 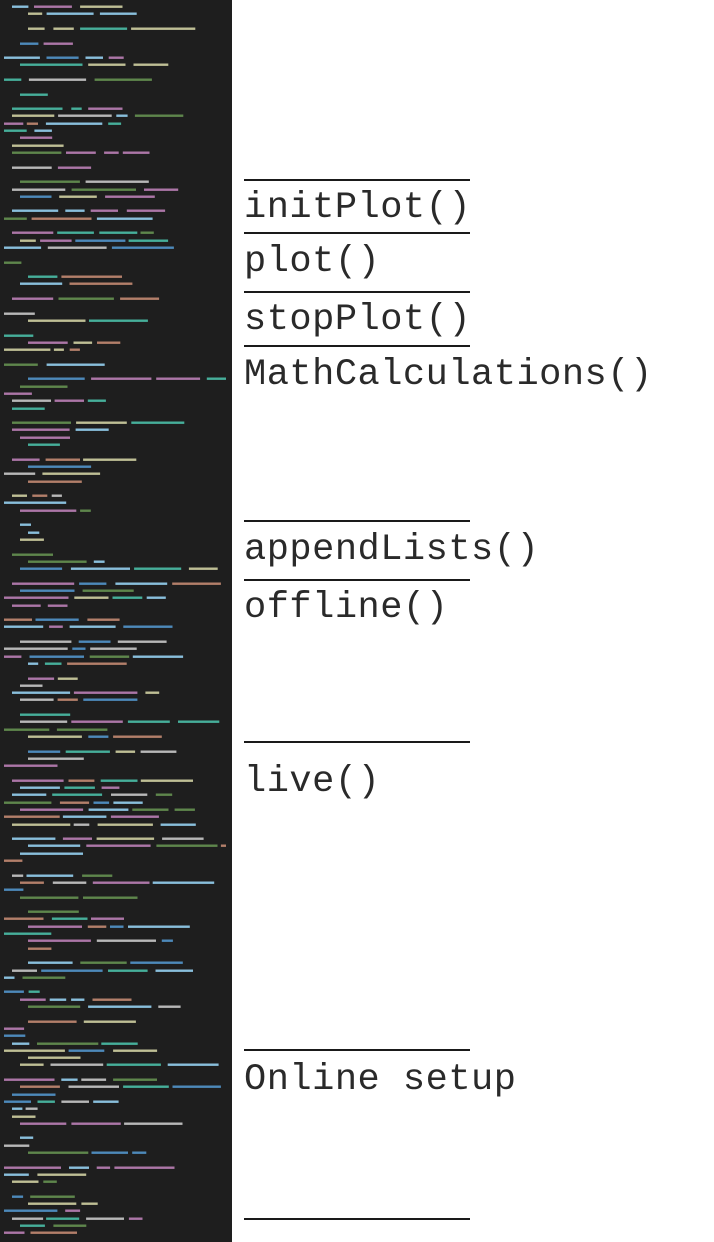 I want to click on section-divider-offline, so click(x=357, y=580).